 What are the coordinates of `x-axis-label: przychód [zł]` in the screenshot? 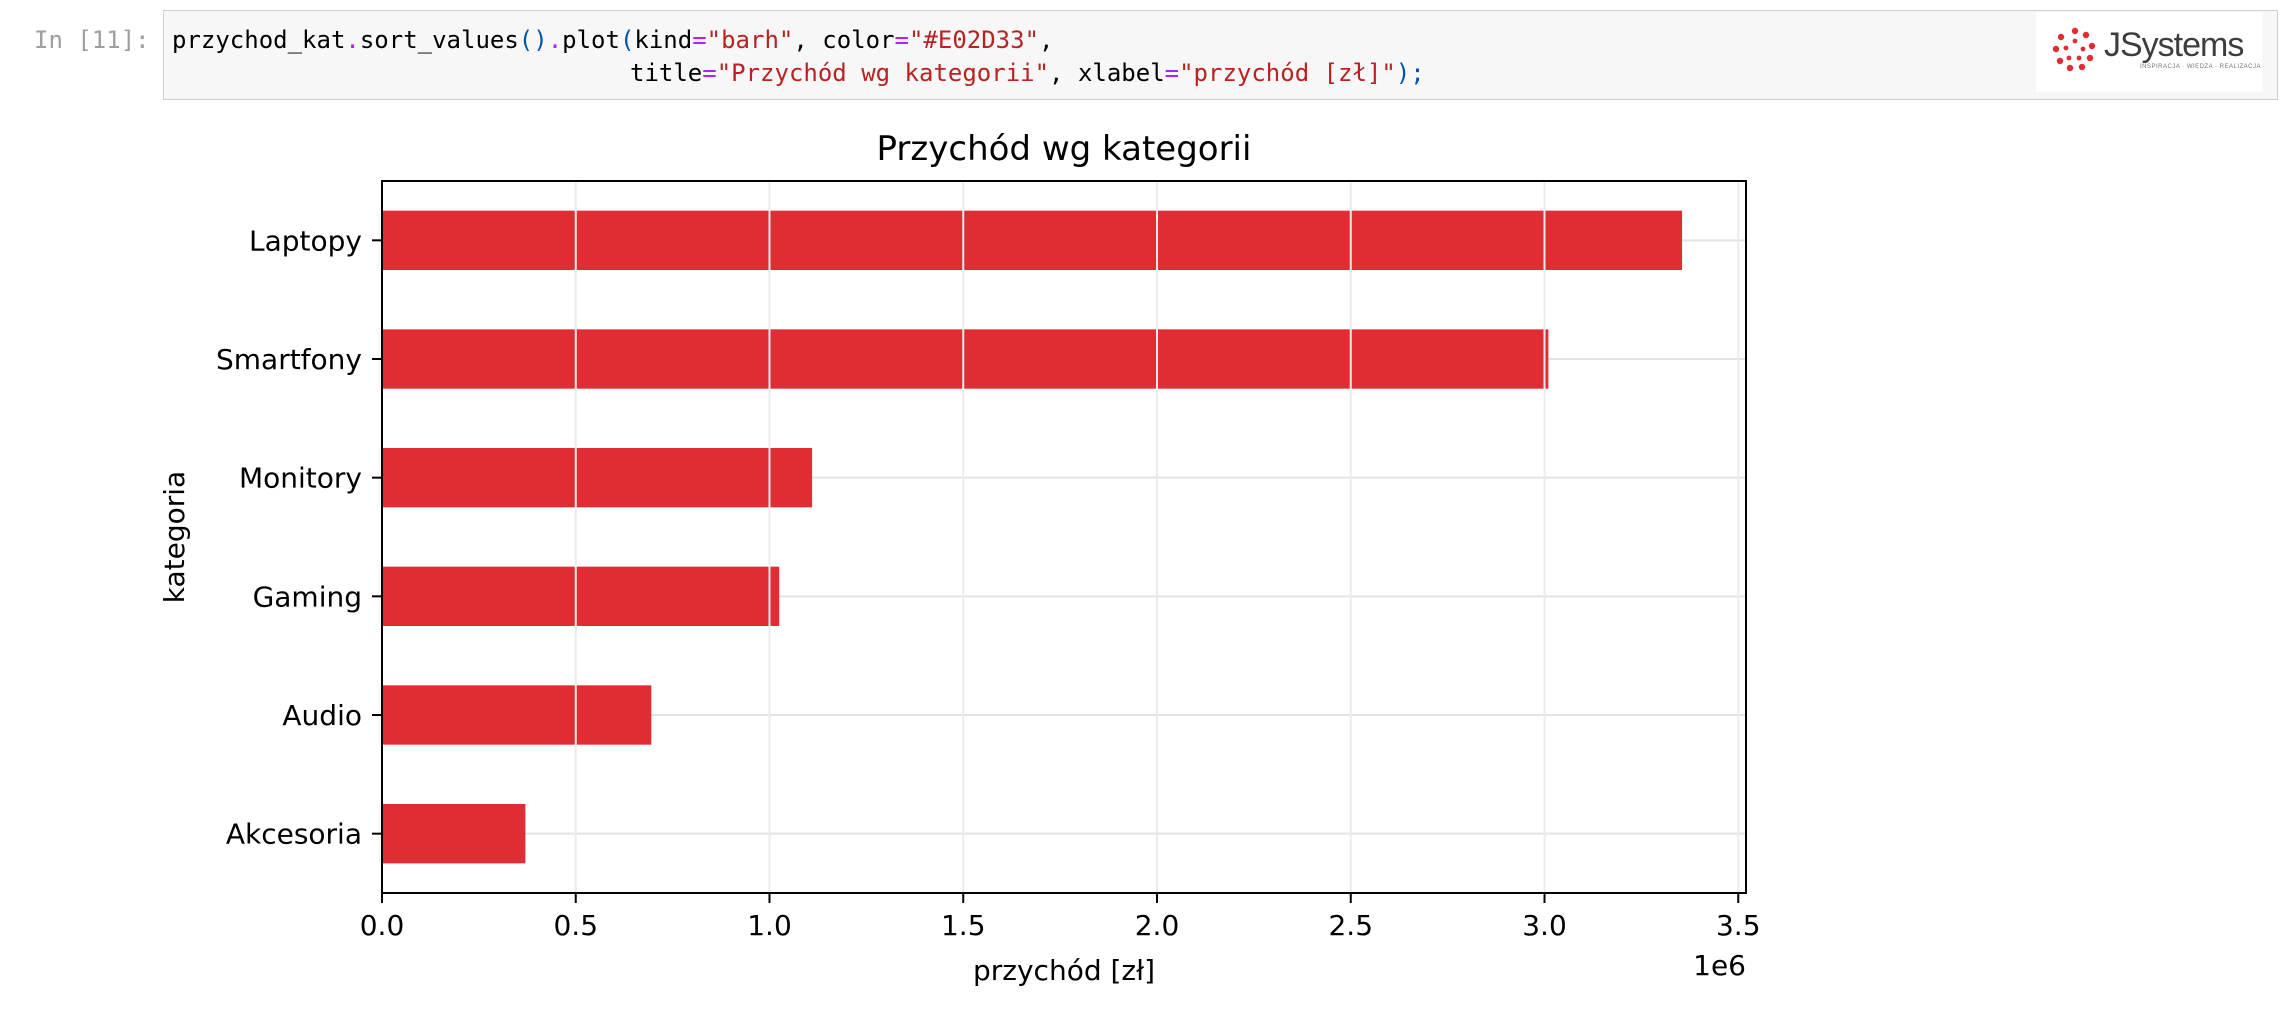 It's located at (1064, 970).